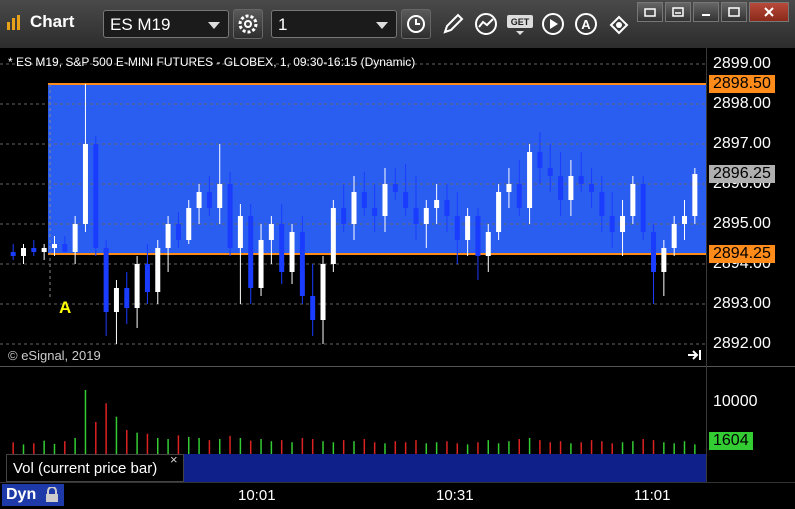 The image size is (795, 509). I want to click on clock-icon, so click(416, 24).